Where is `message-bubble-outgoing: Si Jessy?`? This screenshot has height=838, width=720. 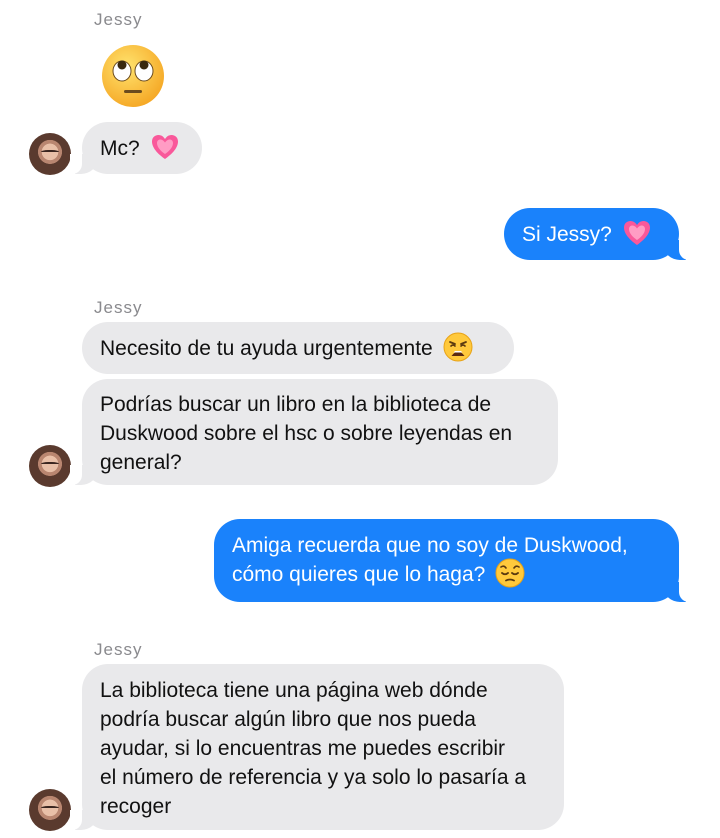
message-bubble-outgoing: Si Jessy? is located at coordinates (597, 234).